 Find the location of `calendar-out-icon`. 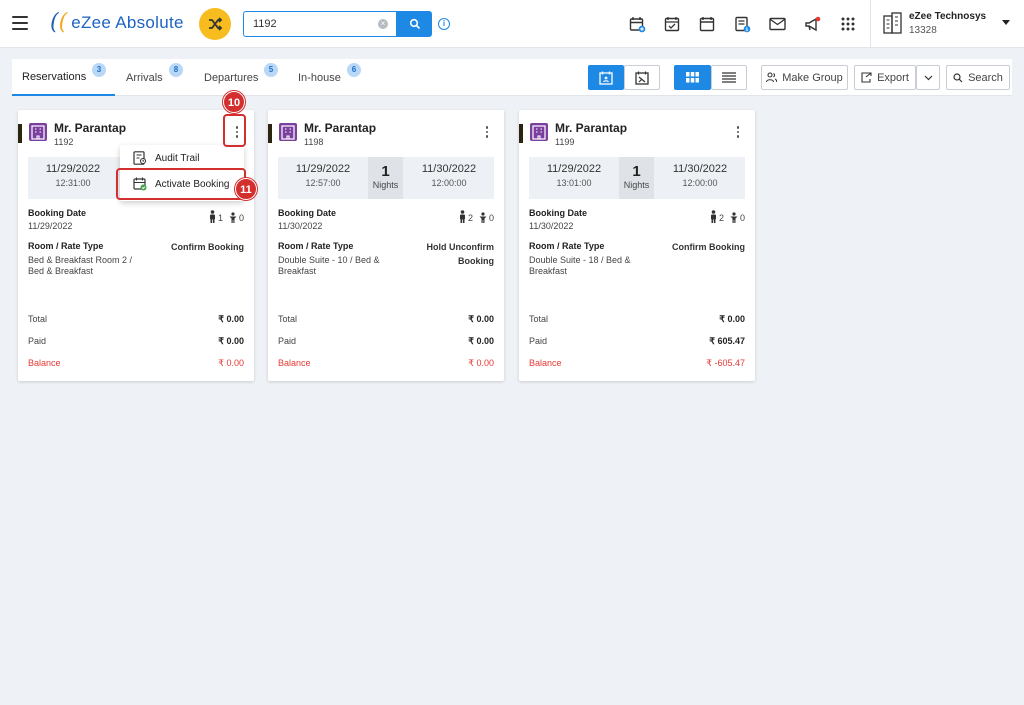

calendar-out-icon is located at coordinates (642, 78).